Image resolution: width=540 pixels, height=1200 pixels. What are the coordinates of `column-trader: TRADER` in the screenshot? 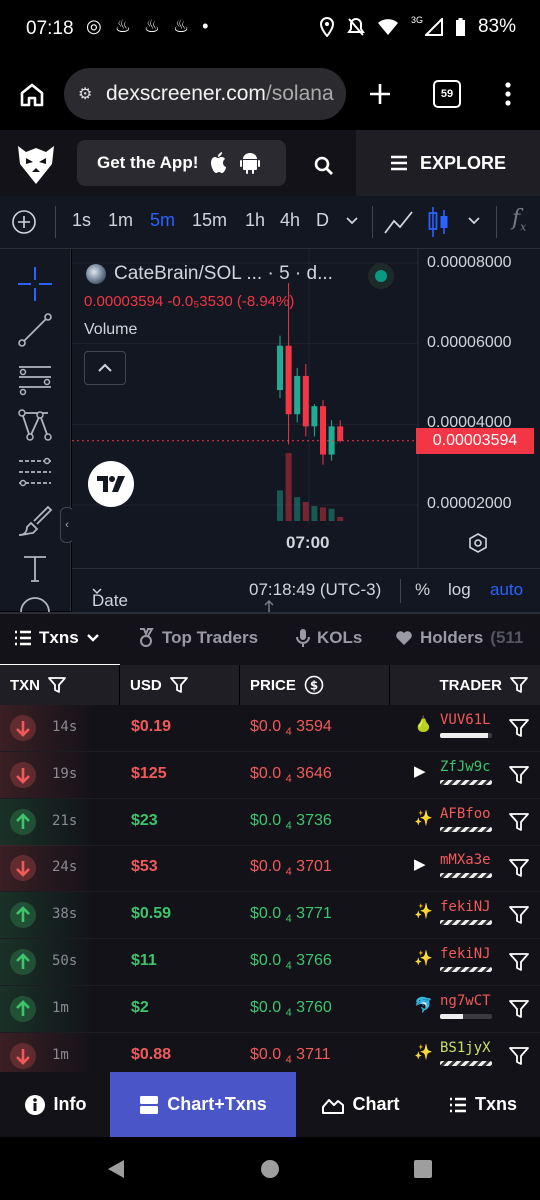 It's located at (465, 685).